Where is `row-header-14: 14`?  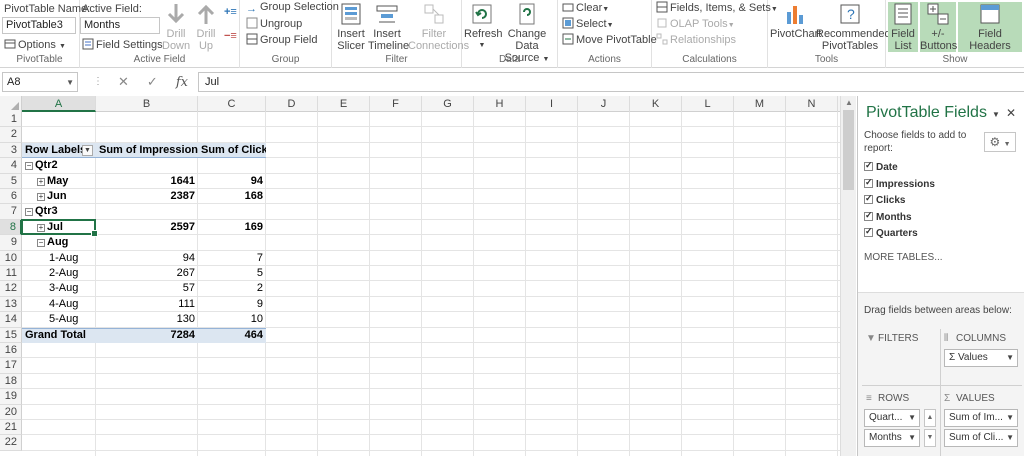 row-header-14: 14 is located at coordinates (11, 320).